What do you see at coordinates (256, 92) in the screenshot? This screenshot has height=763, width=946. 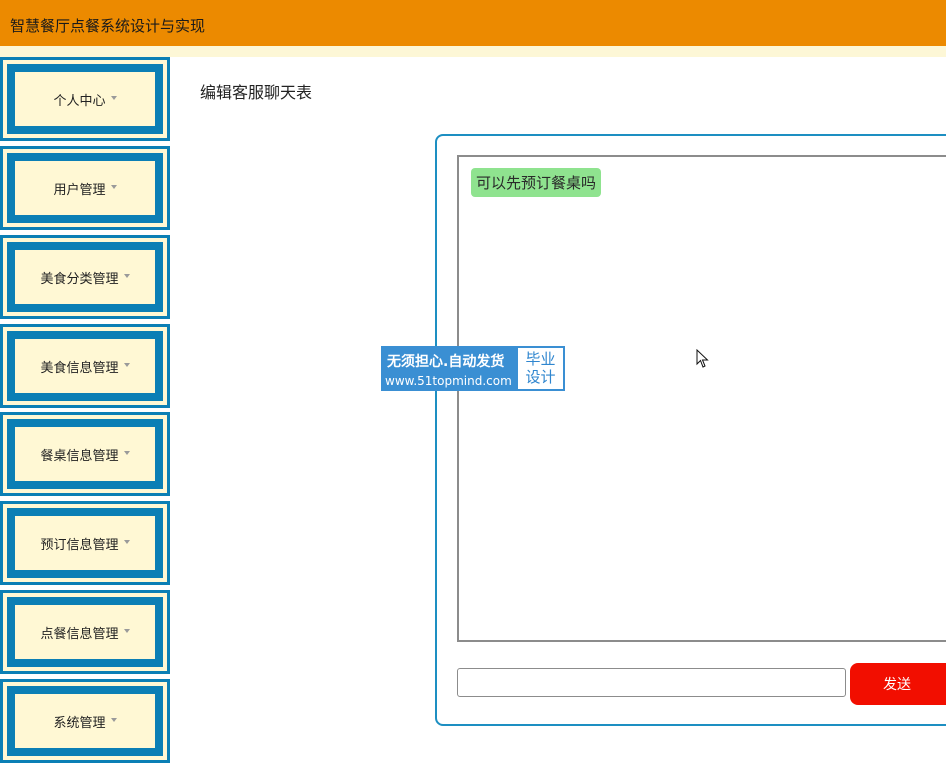 I see `page-title: 编辑客服聊天表` at bounding box center [256, 92].